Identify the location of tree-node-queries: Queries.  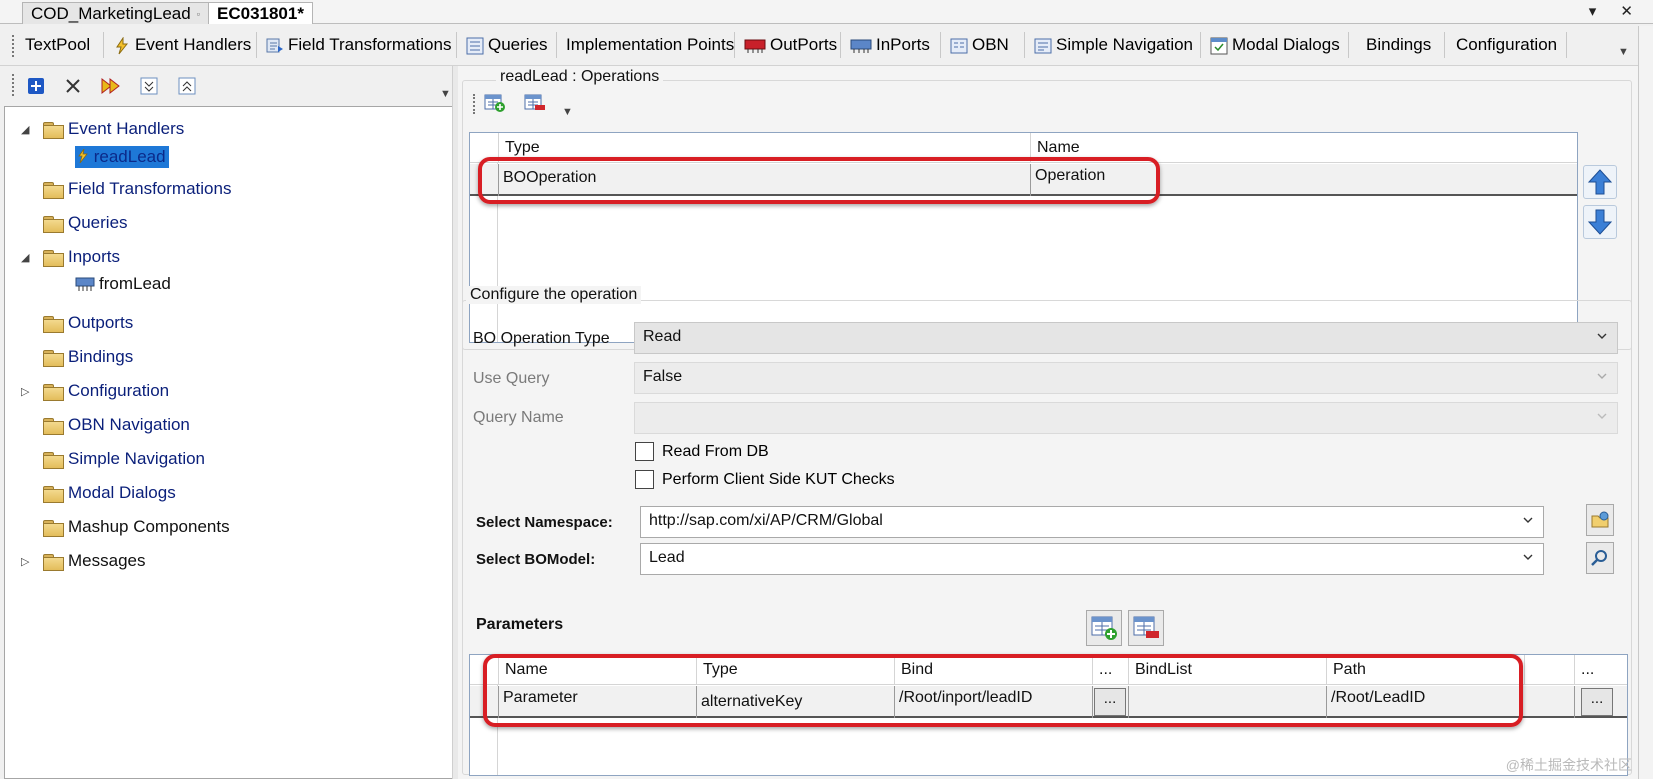
(85, 223).